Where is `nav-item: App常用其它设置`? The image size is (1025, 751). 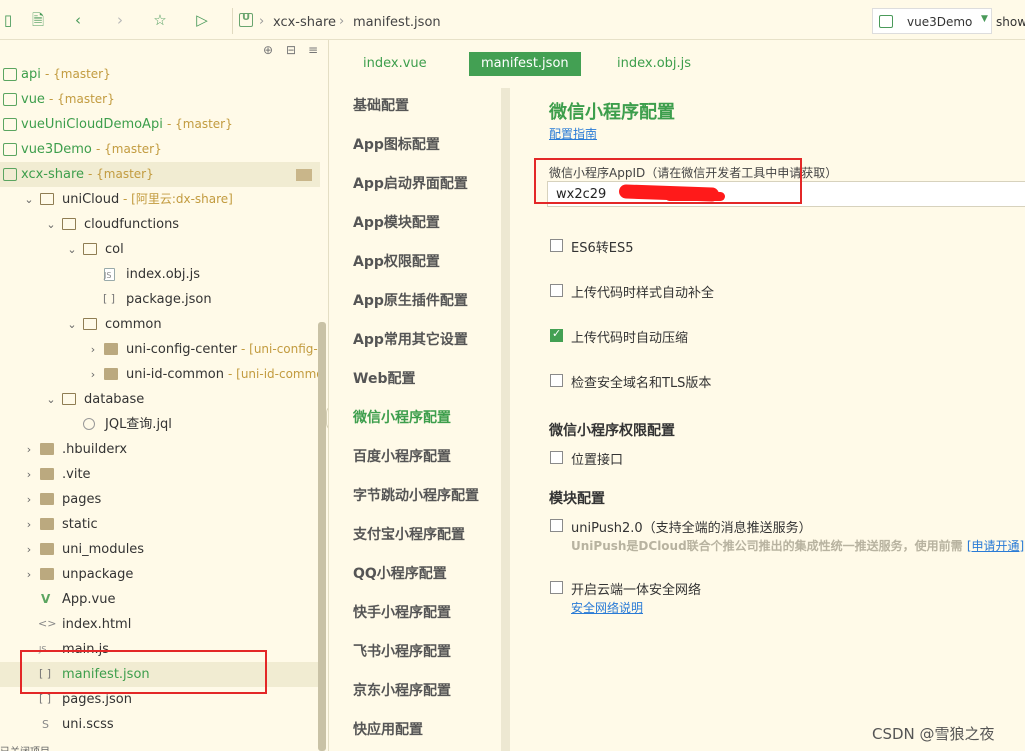
nav-item: App常用其它设置 is located at coordinates (410, 339).